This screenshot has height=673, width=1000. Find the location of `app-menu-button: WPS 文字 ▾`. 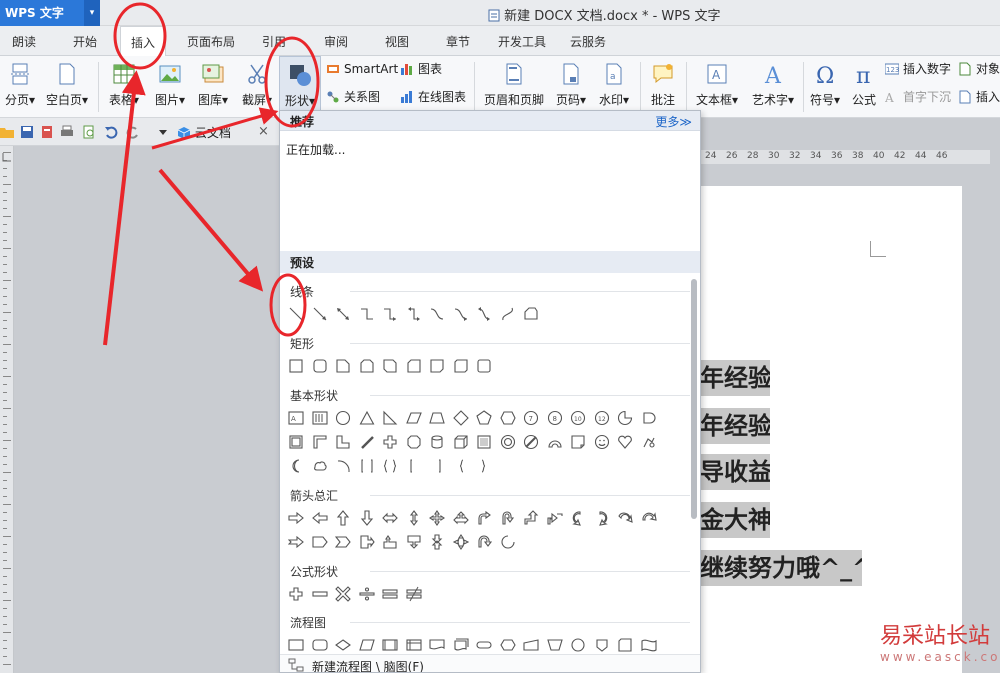

app-menu-button: WPS 文字 ▾ is located at coordinates (50, 13).